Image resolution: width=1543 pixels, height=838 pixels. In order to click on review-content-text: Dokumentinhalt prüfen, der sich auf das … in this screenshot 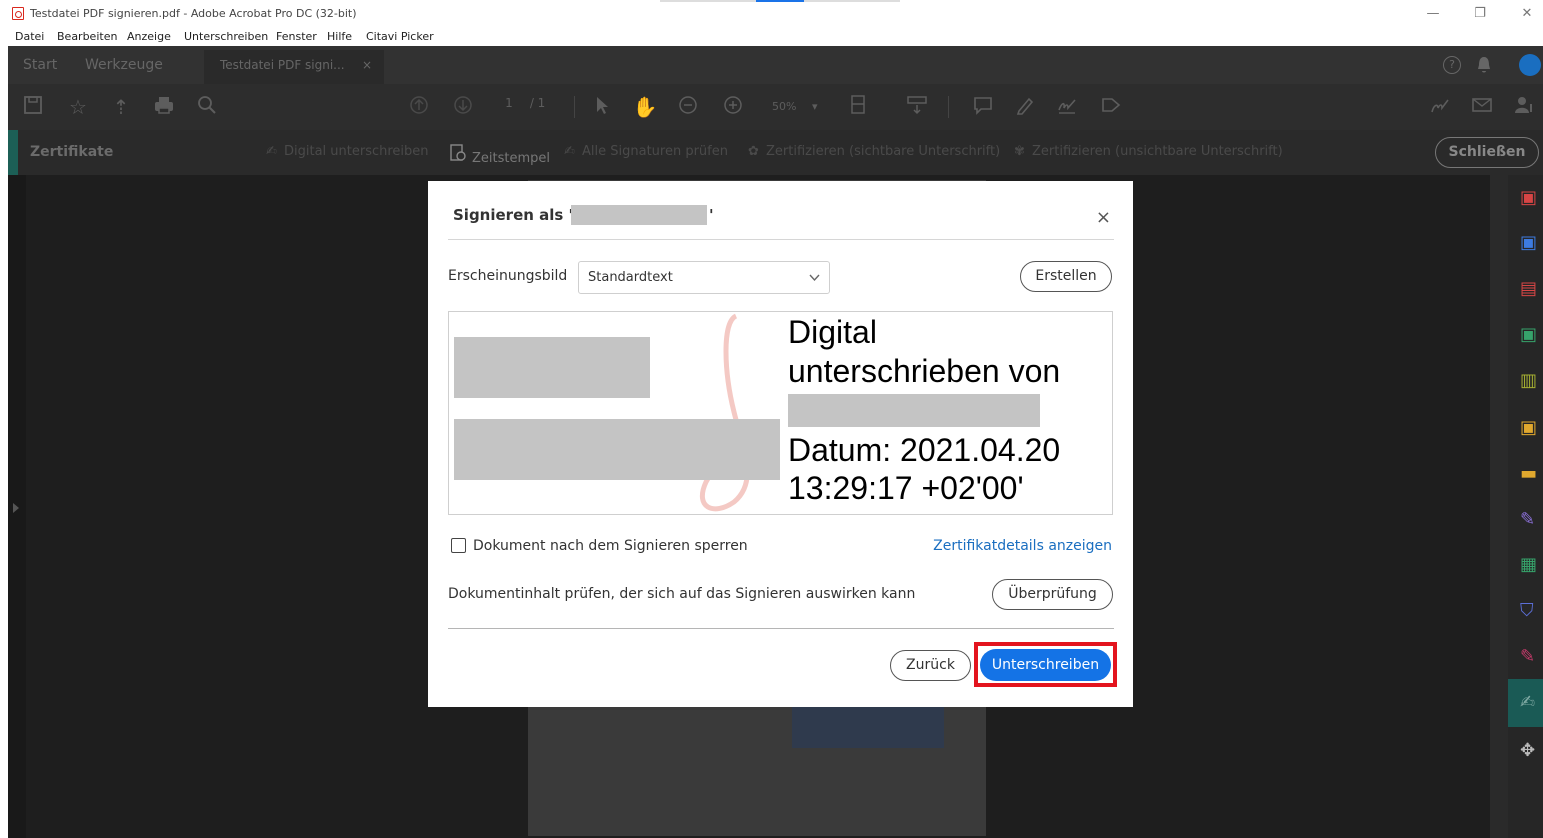, I will do `click(682, 594)`.